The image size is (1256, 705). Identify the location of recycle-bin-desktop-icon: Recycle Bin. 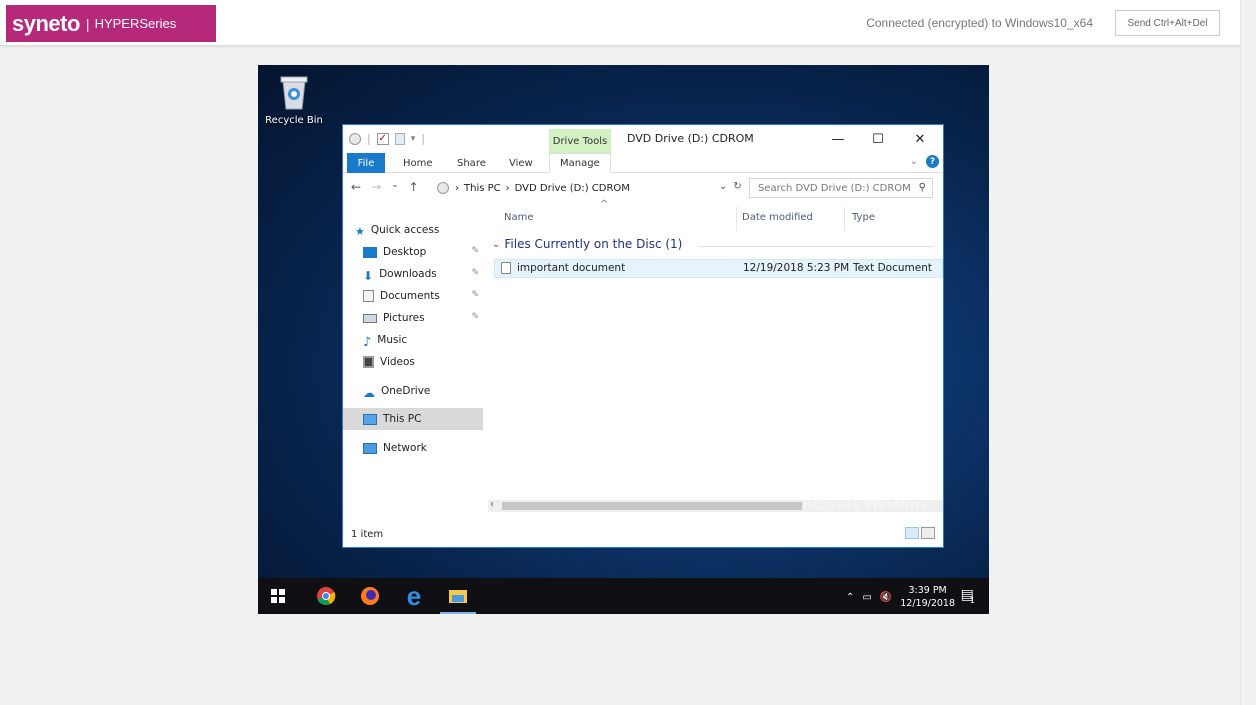
(294, 99).